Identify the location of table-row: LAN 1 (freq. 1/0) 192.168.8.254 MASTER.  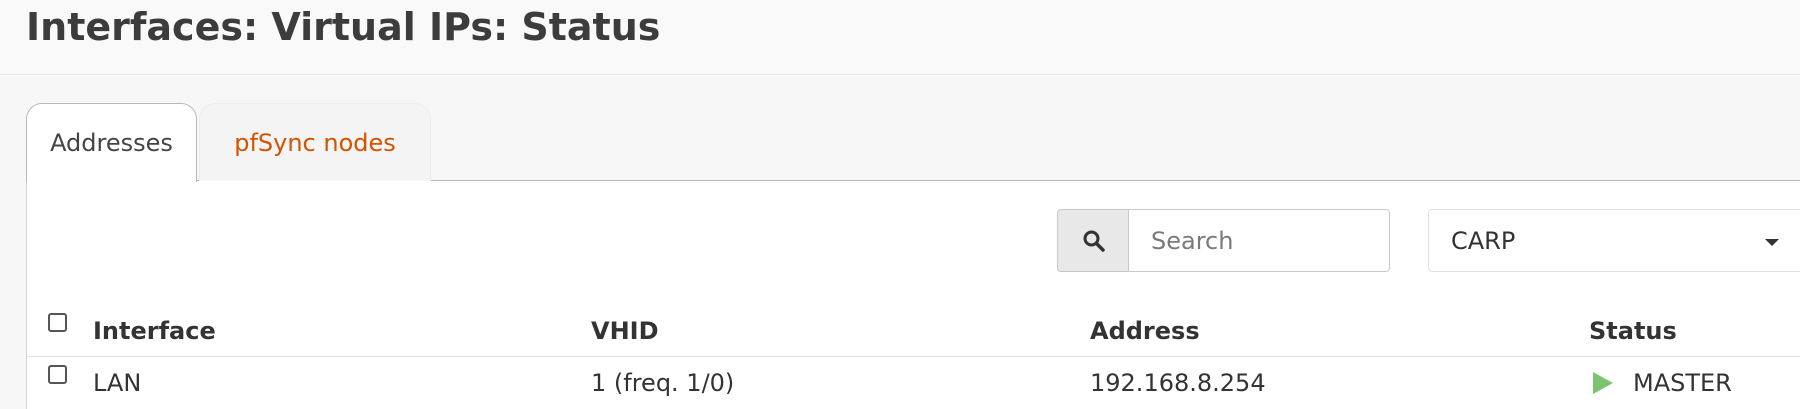
(913, 383).